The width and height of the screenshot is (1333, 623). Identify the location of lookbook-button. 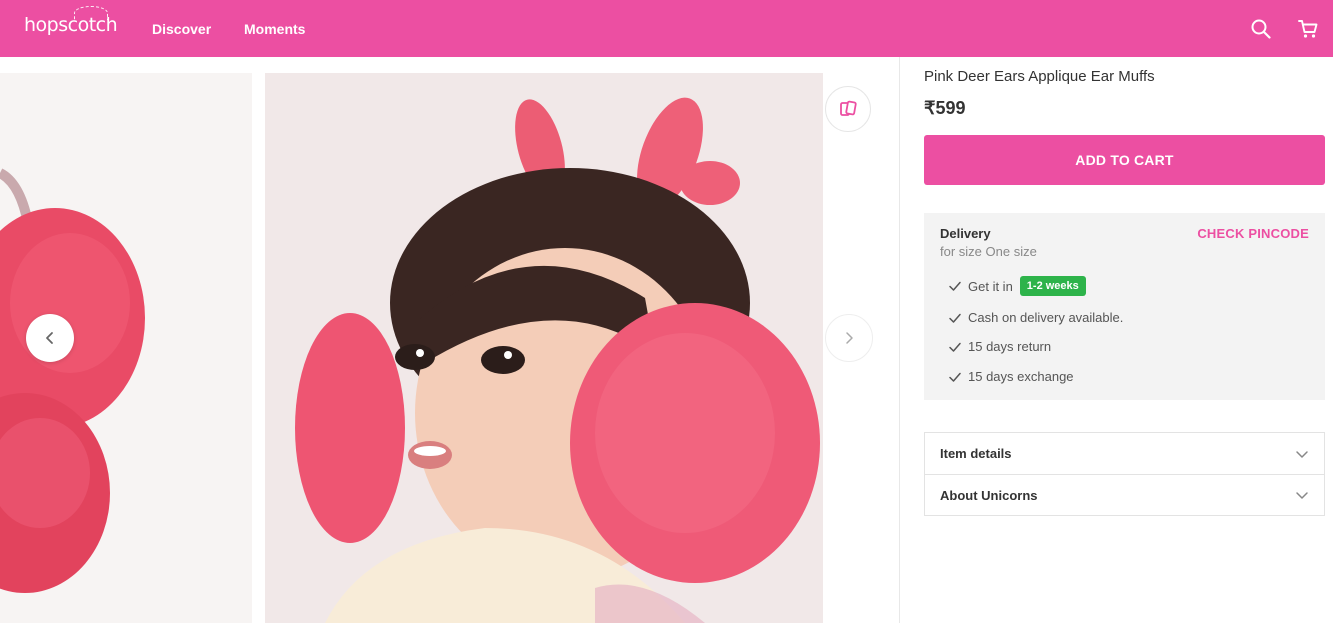
(848, 109).